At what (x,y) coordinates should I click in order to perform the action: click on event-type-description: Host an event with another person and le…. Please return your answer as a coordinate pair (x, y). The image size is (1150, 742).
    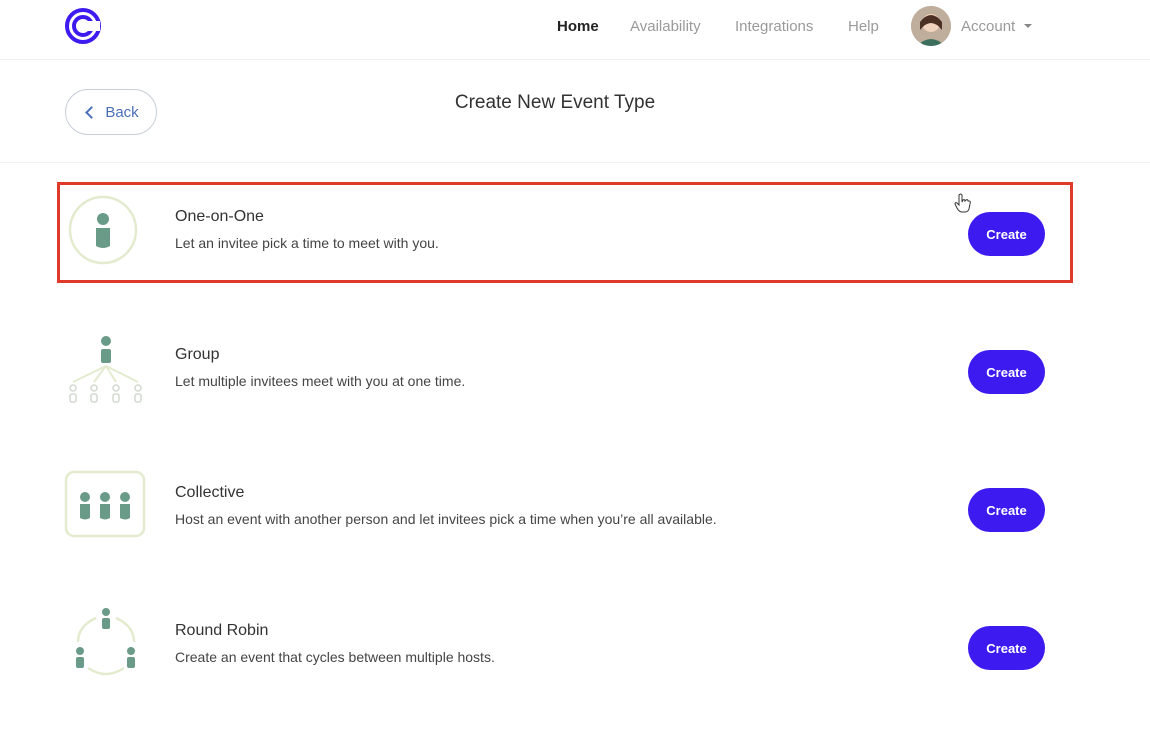
    Looking at the image, I should click on (446, 519).